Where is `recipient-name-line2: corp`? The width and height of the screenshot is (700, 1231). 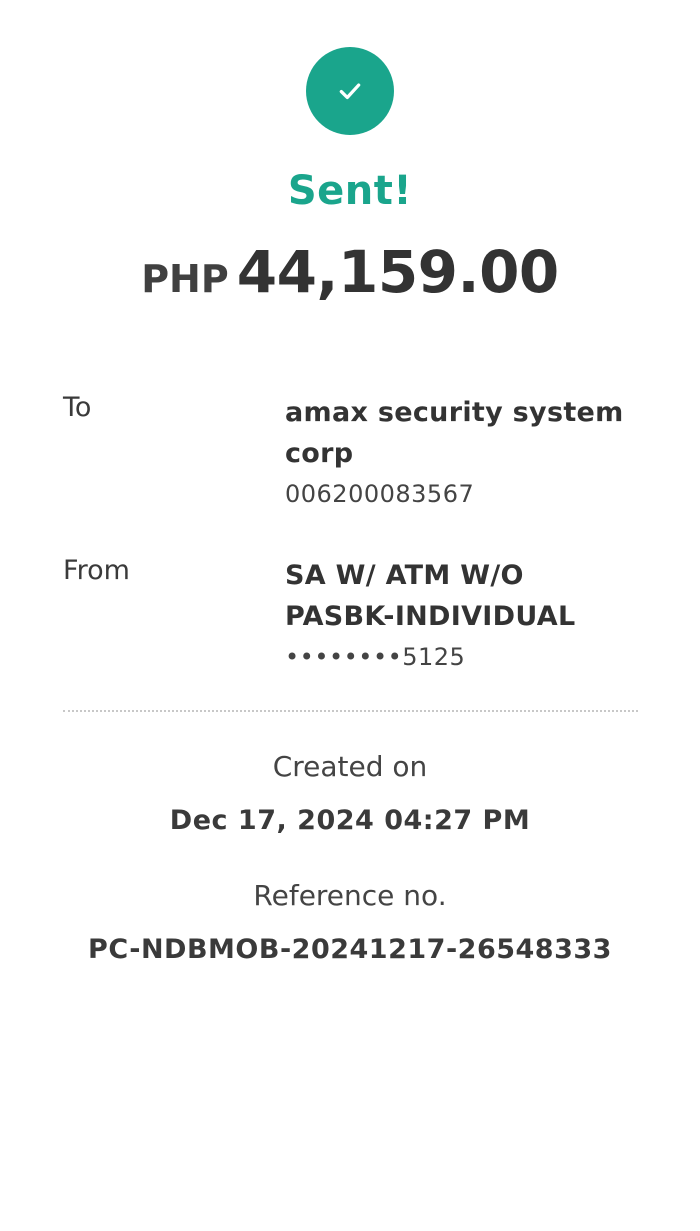
recipient-name-line2: corp is located at coordinates (319, 453).